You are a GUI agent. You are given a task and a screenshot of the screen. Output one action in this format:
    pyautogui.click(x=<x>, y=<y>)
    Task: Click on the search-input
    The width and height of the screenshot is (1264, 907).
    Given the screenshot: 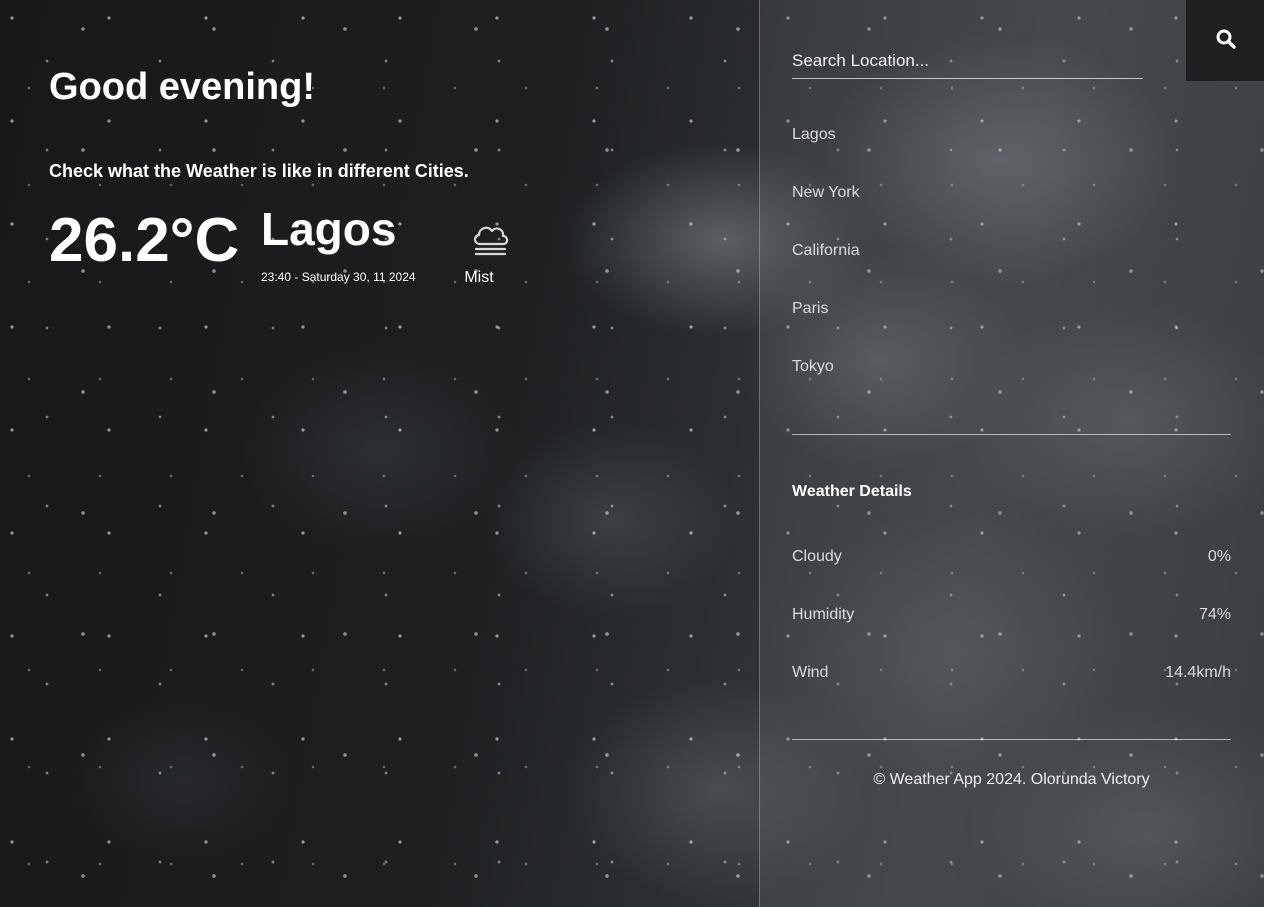 What is the action you would take?
    pyautogui.click(x=967, y=61)
    